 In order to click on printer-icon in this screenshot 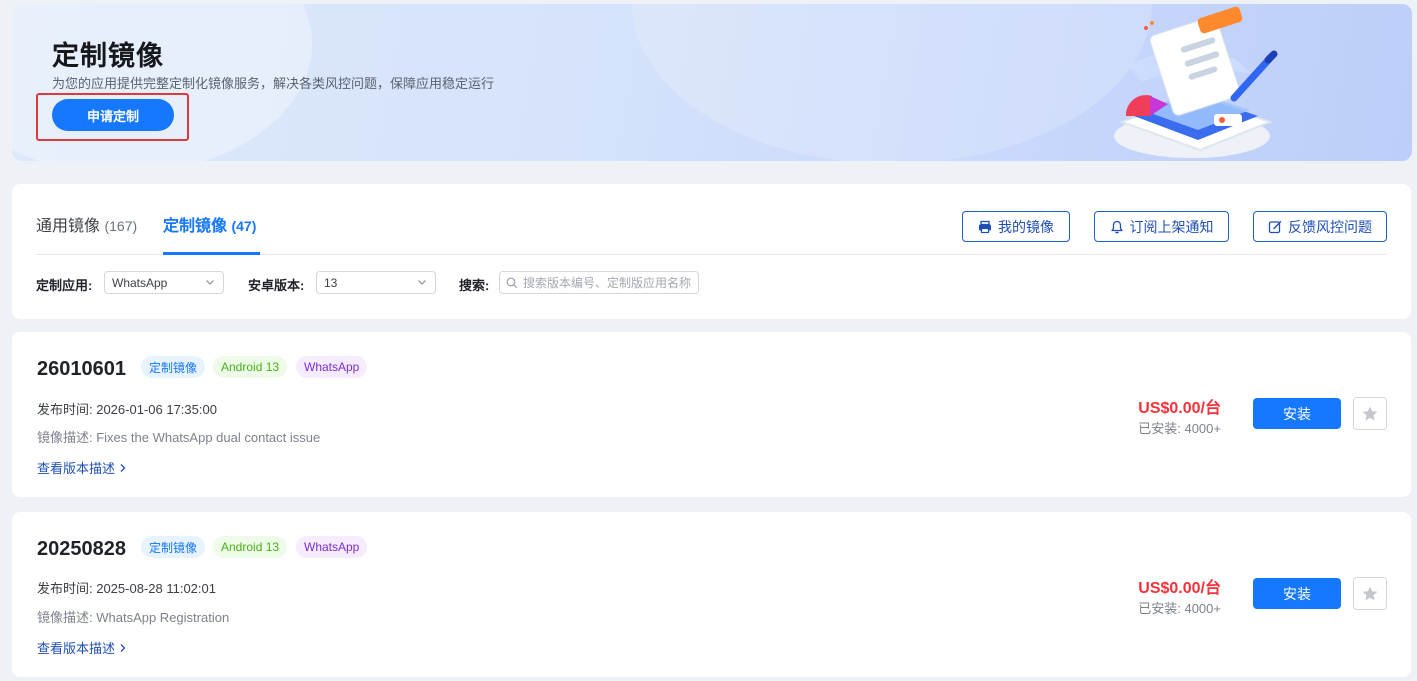, I will do `click(985, 226)`.